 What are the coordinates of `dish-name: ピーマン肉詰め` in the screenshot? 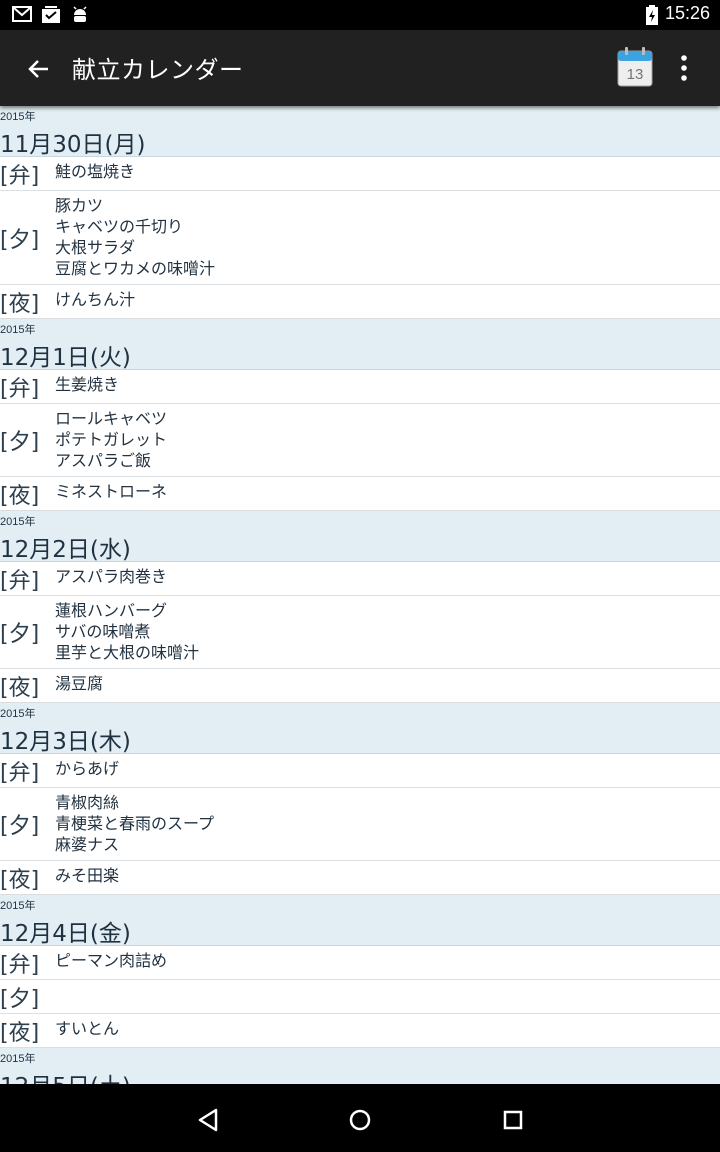 It's located at (111, 960).